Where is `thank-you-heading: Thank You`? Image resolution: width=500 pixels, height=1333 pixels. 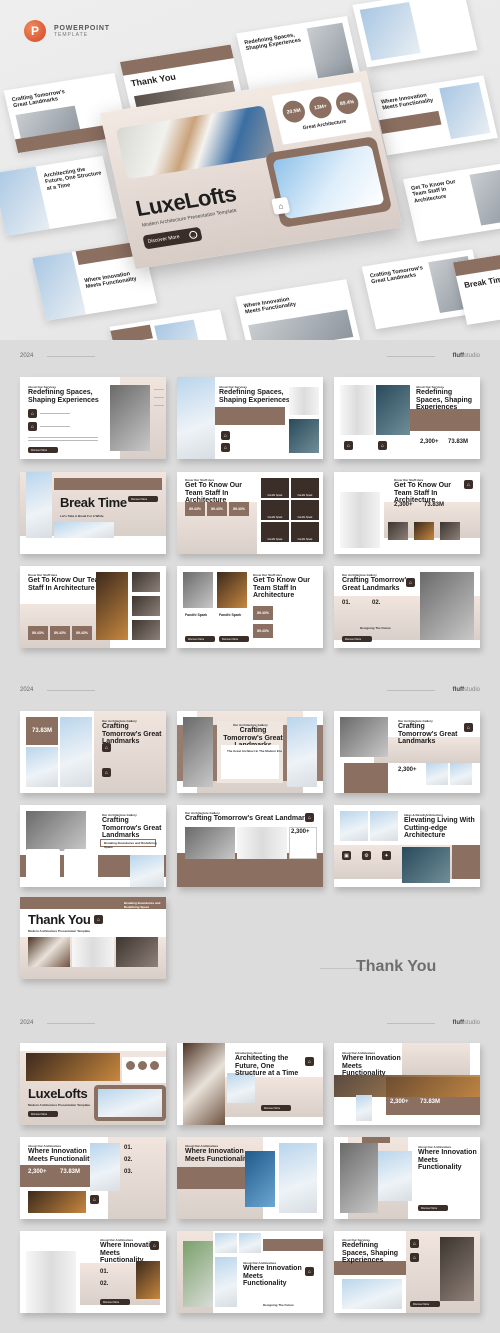
thank-you-heading: Thank You is located at coordinates (396, 966).